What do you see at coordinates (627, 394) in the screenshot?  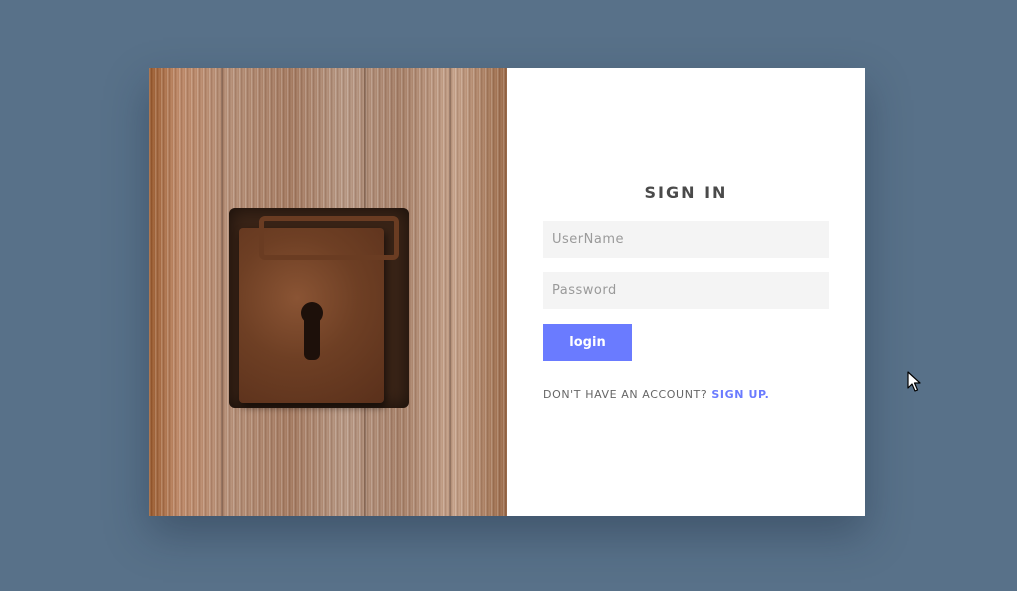 I see `signup-prompt: DON'T HAVE AN ACCOUNT?` at bounding box center [627, 394].